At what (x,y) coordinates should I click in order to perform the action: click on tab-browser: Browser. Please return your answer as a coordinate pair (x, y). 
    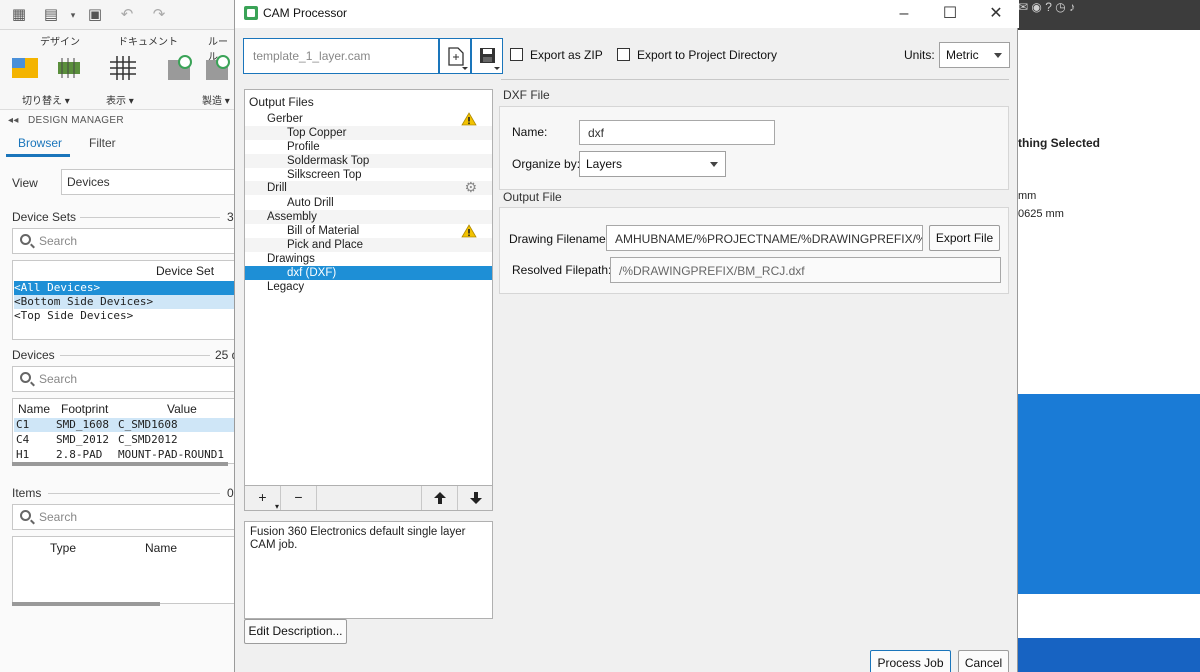
    Looking at the image, I should click on (40, 143).